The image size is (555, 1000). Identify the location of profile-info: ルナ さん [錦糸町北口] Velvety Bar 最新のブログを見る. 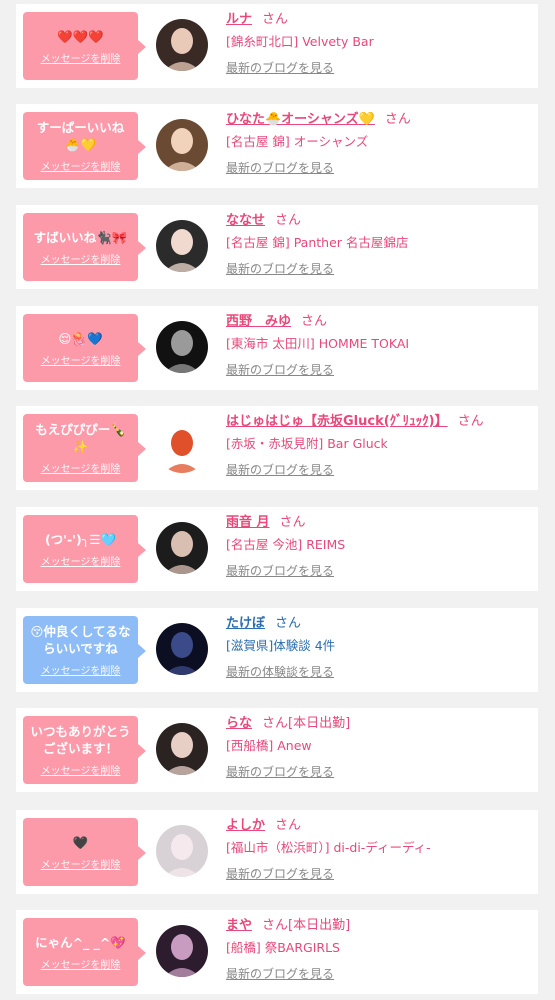
(378, 42).